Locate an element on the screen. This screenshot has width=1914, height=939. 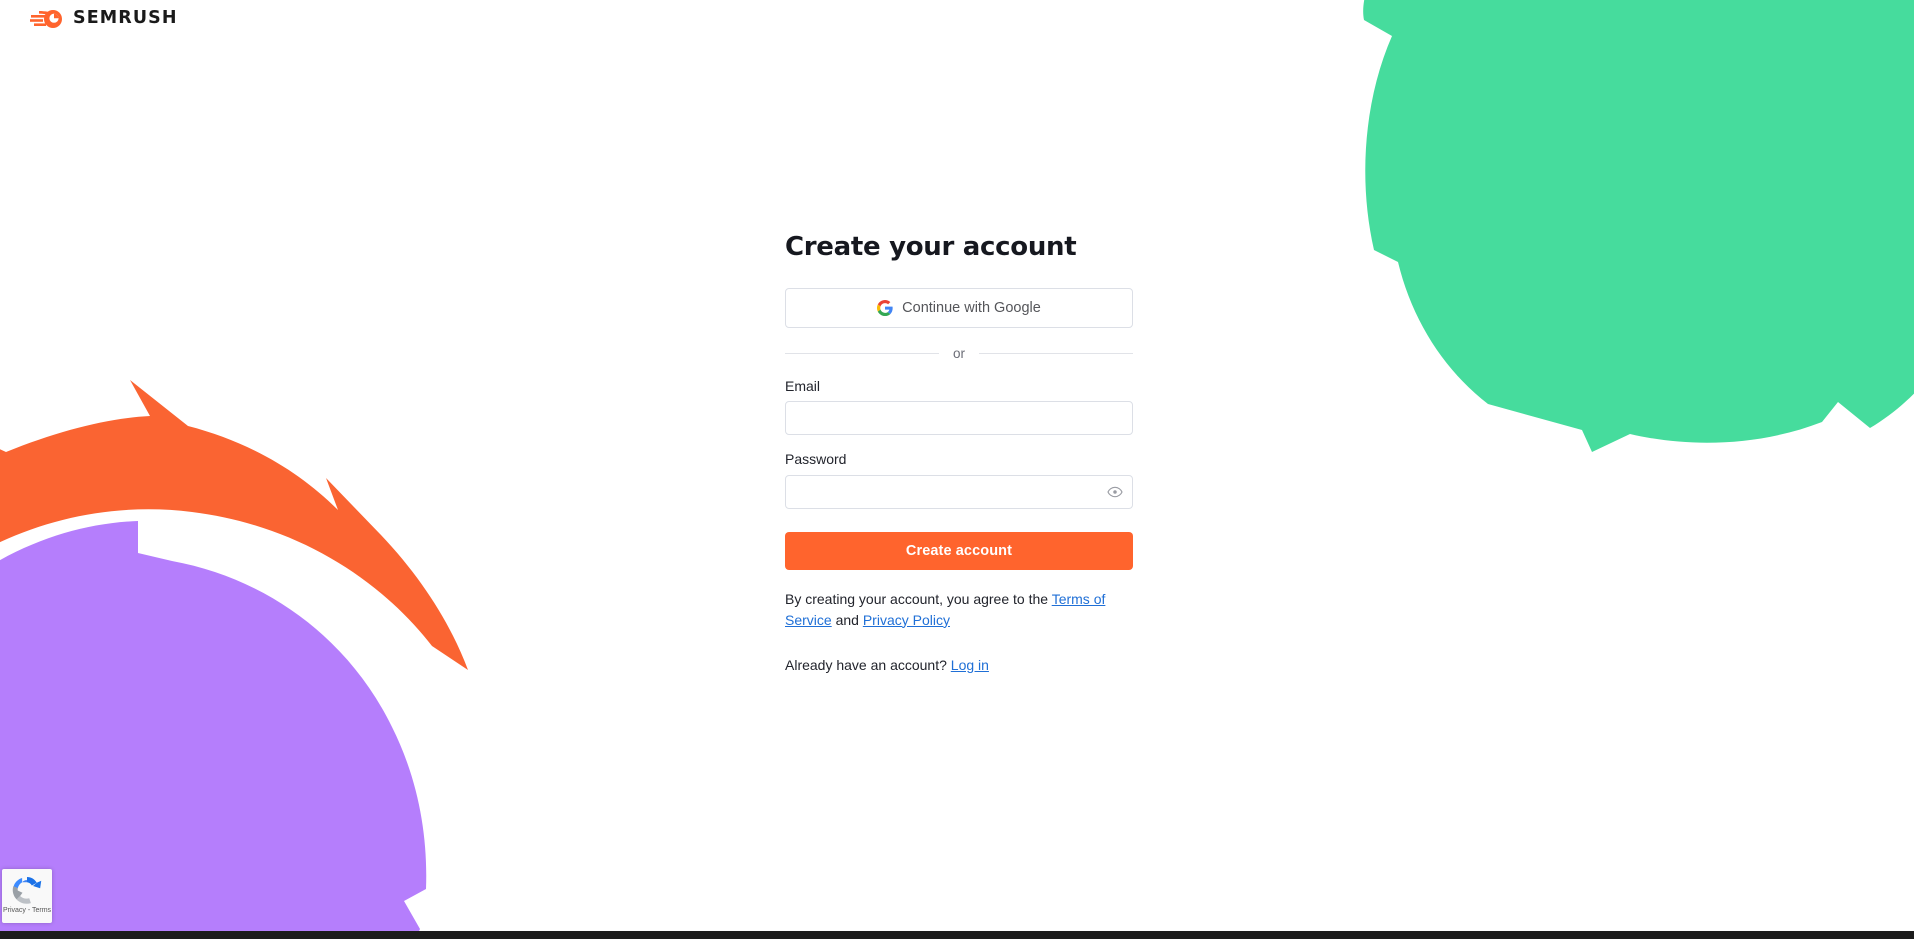
recaptcha-label: Privacy - Terms is located at coordinates (27, 910).